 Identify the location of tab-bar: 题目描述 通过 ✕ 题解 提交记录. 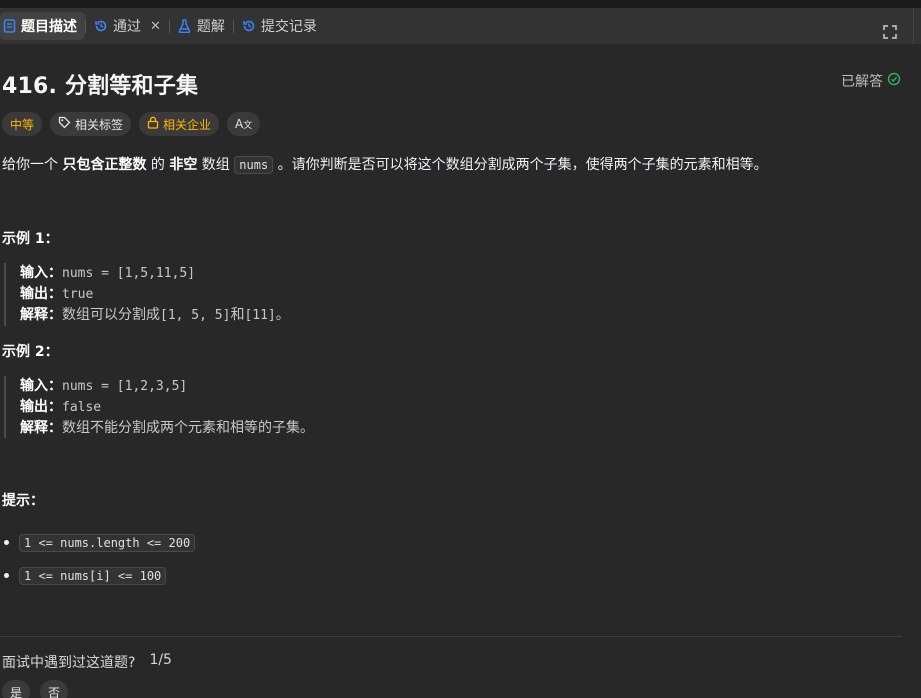
(460, 26).